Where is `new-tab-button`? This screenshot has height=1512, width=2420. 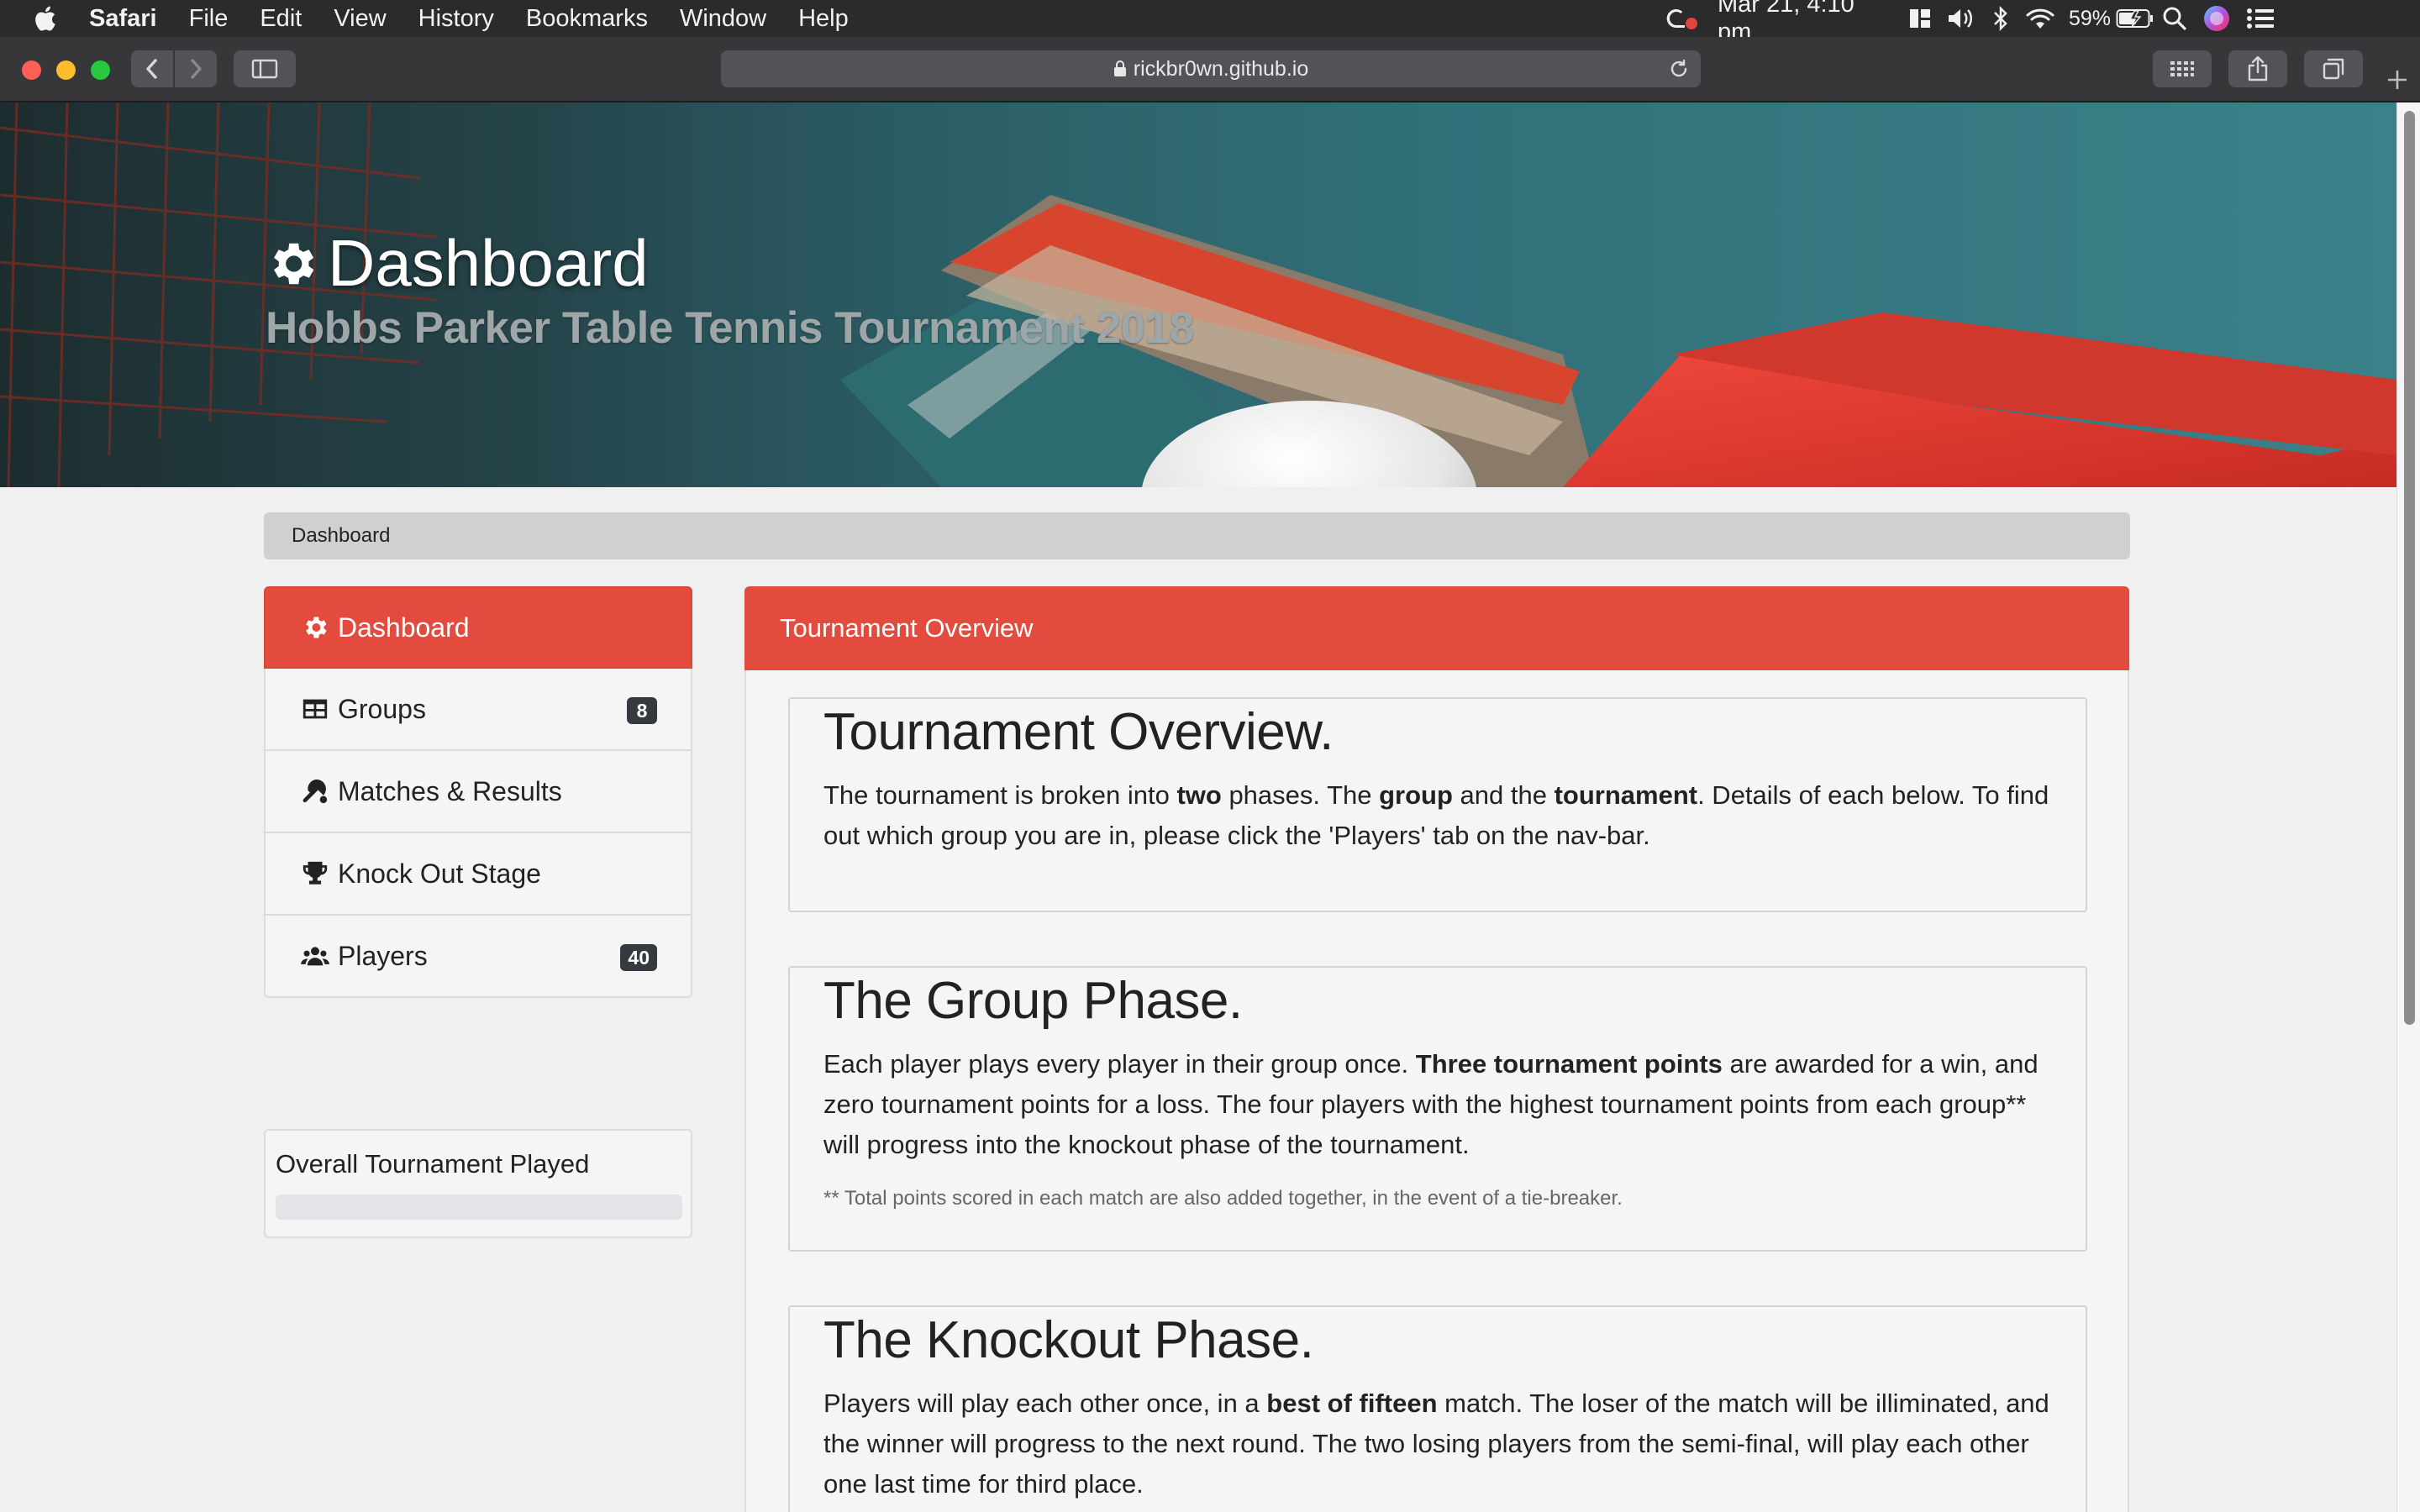 new-tab-button is located at coordinates (2401, 84).